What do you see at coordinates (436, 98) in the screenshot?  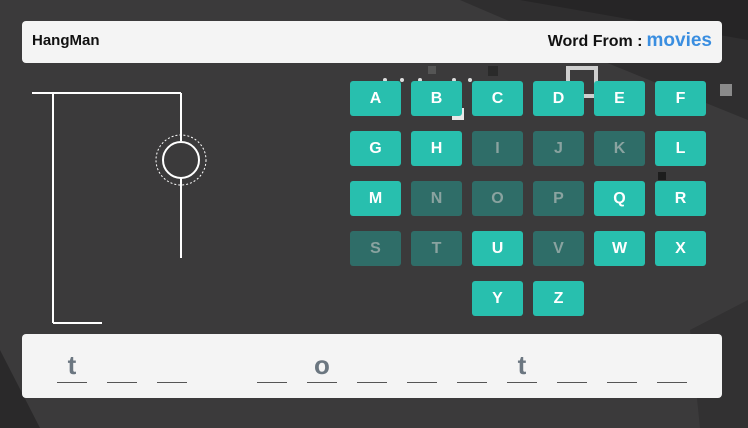 I see `key-b: B` at bounding box center [436, 98].